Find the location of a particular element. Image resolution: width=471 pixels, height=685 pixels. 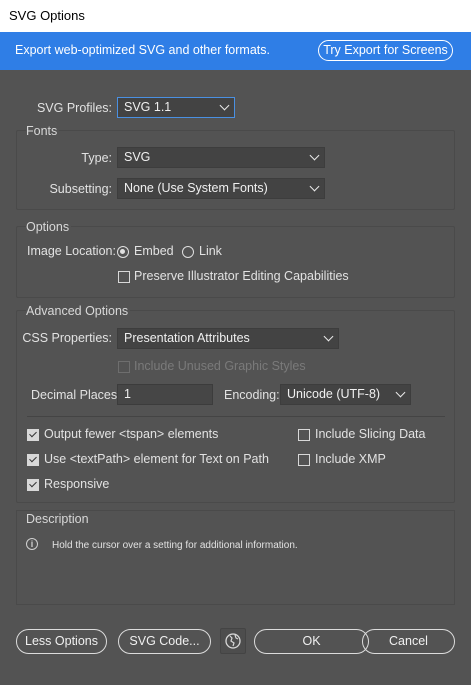

title-bar: SVG Options is located at coordinates (235, 16).